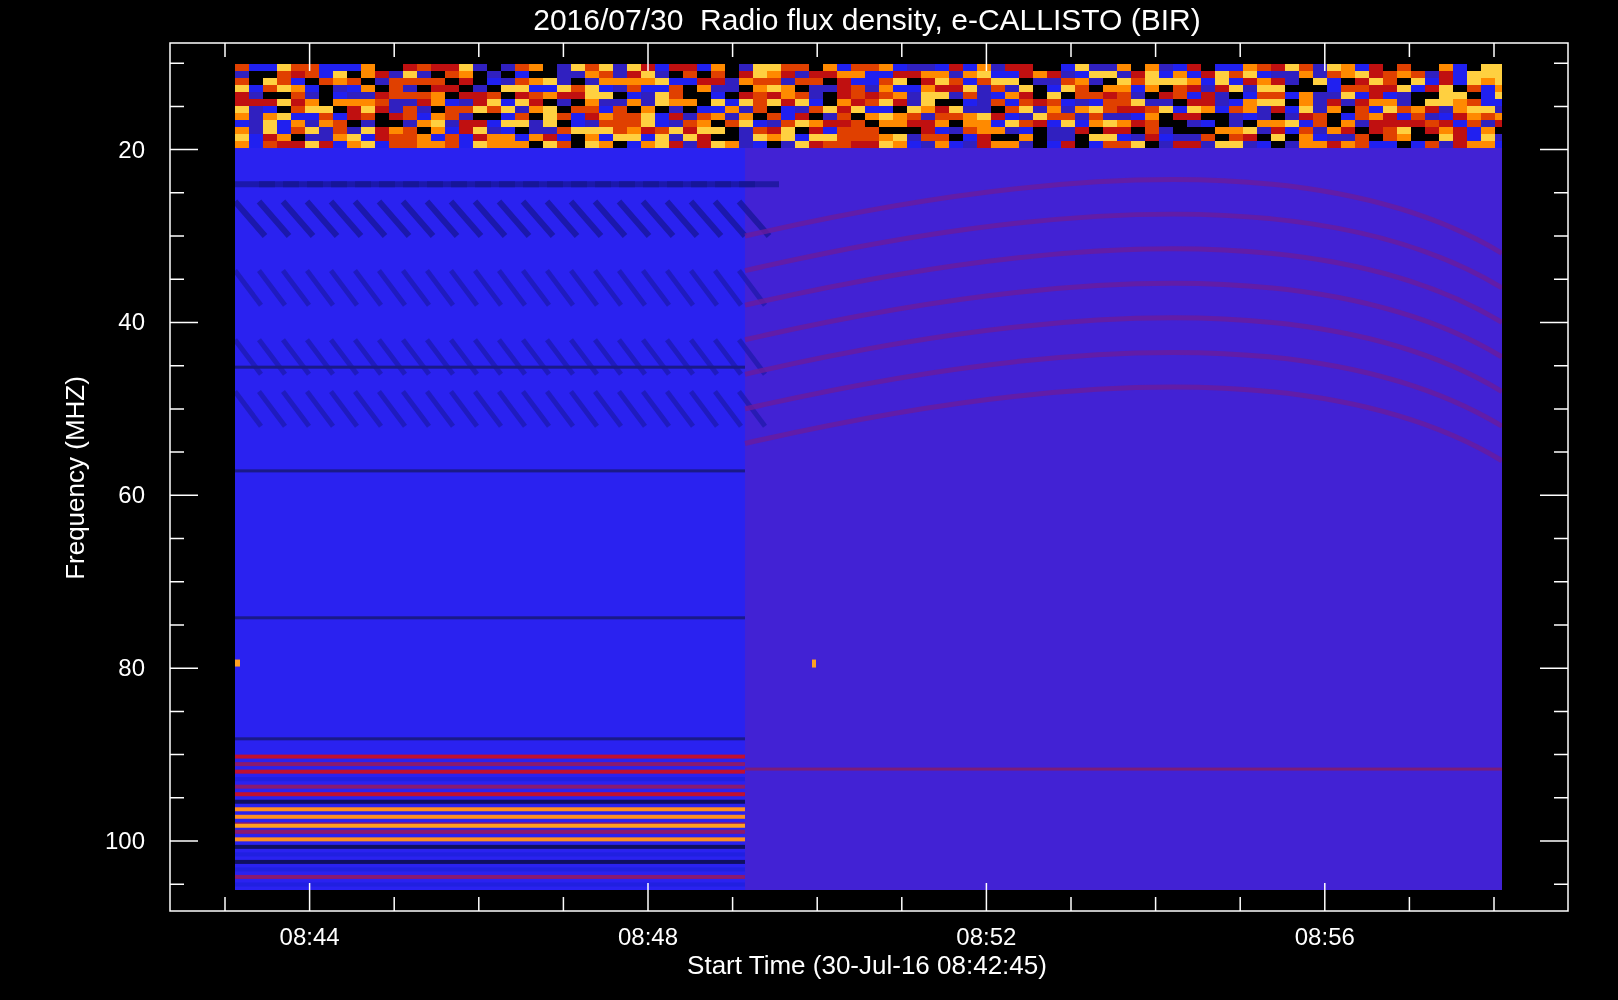 Image resolution: width=1618 pixels, height=1000 pixels. What do you see at coordinates (309, 936) in the screenshot?
I see `x-tick-label: 08:44` at bounding box center [309, 936].